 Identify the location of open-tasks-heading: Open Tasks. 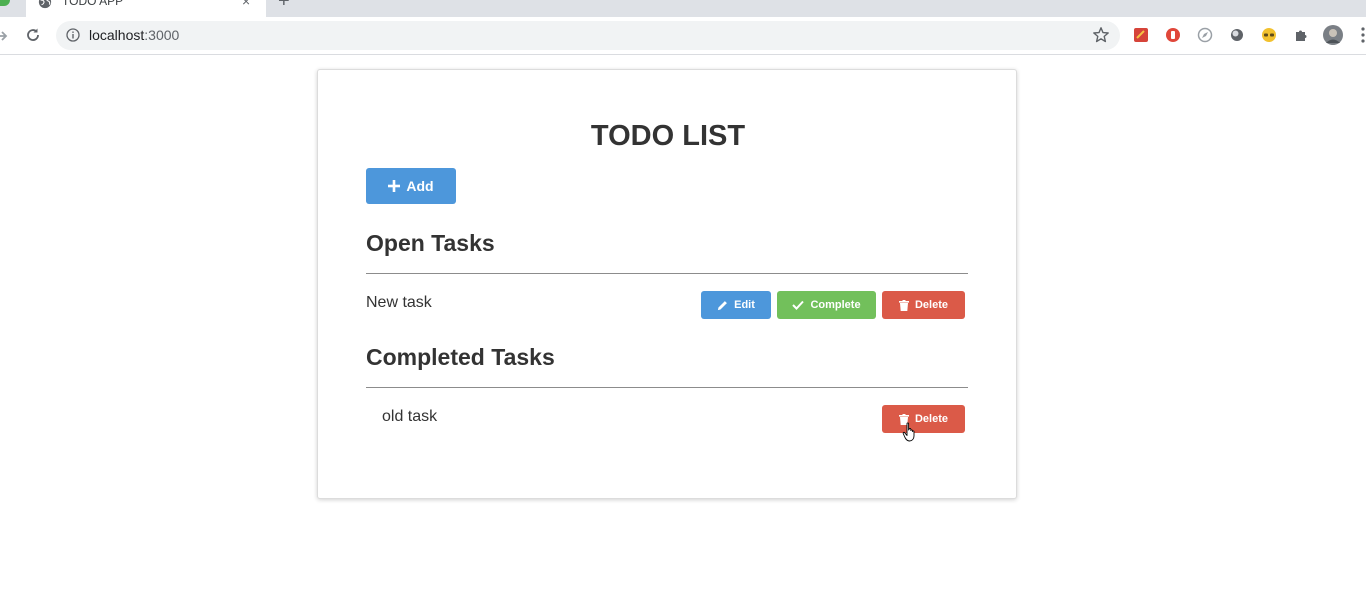
(430, 243).